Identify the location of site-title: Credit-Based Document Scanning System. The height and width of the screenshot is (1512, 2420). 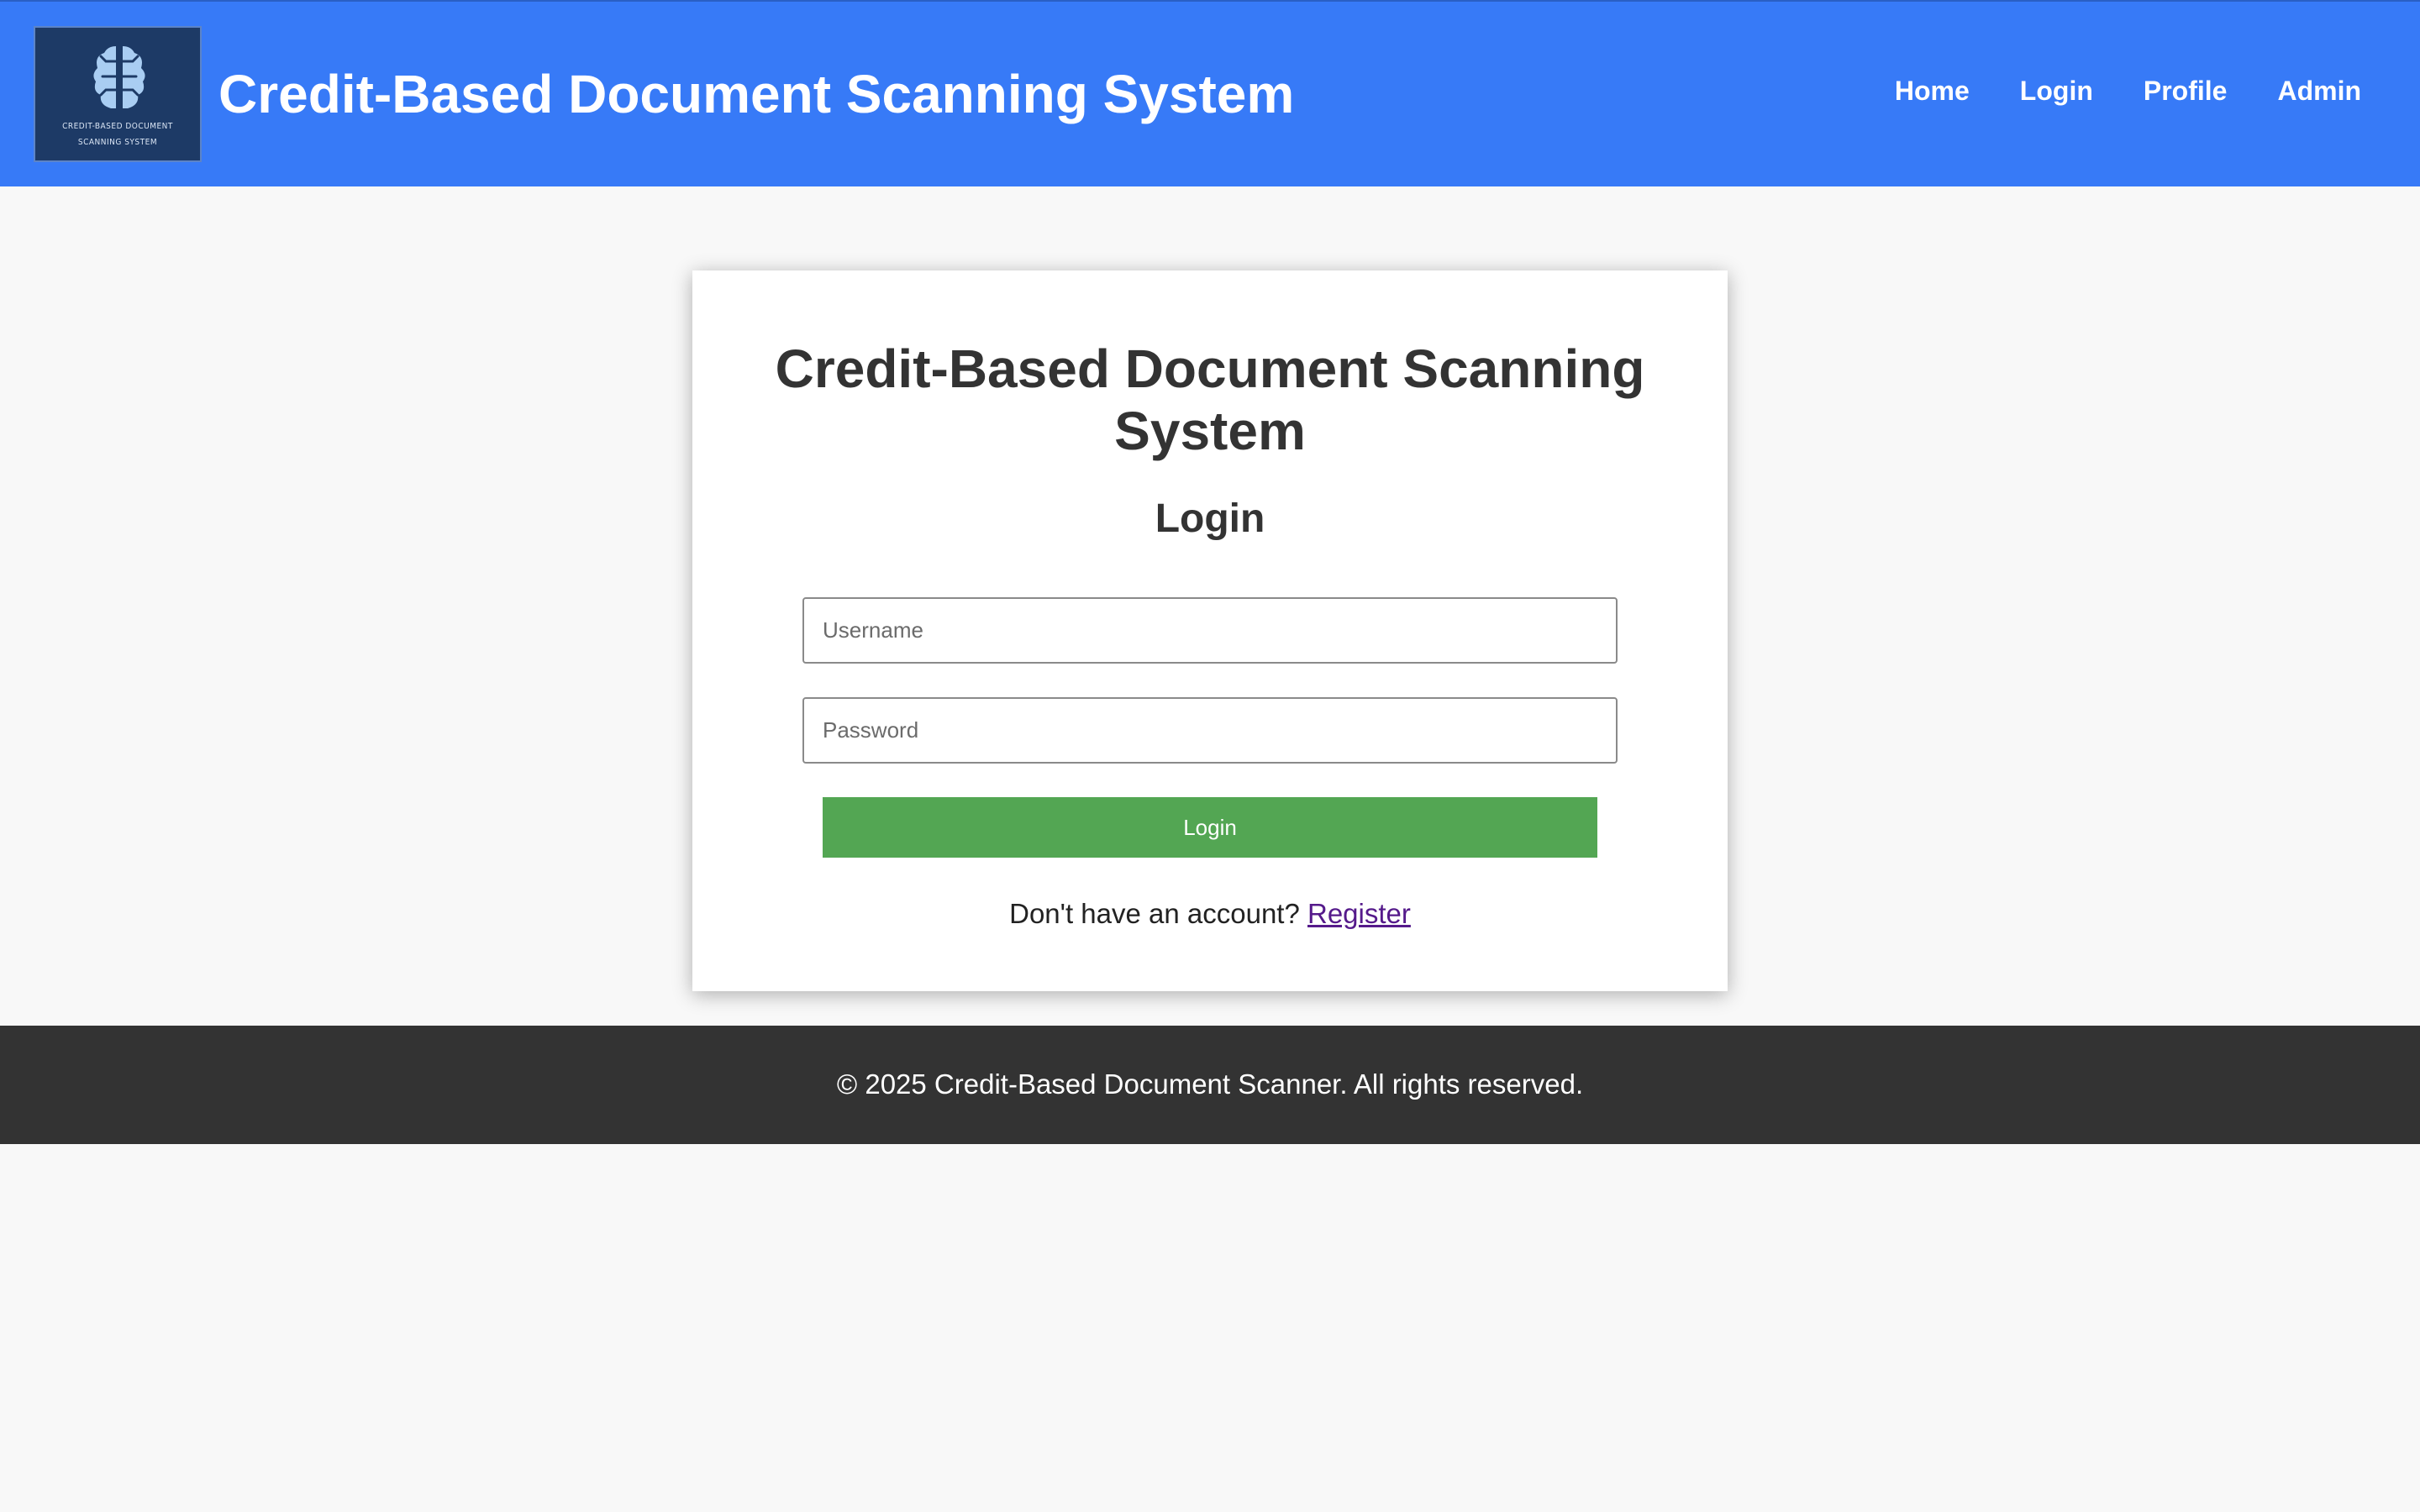
(756, 94).